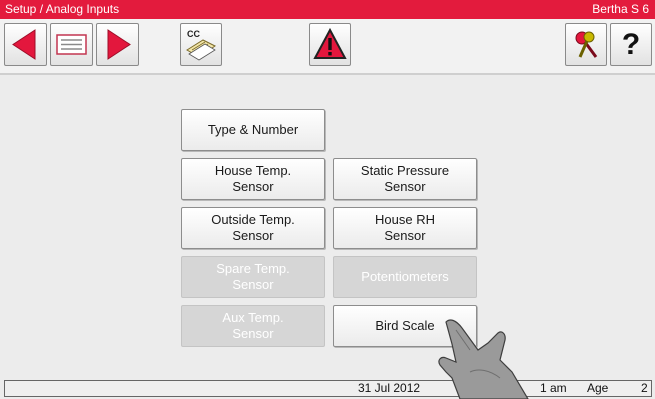 The width and height of the screenshot is (655, 399). What do you see at coordinates (201, 50) in the screenshot?
I see `copy-config-icon` at bounding box center [201, 50].